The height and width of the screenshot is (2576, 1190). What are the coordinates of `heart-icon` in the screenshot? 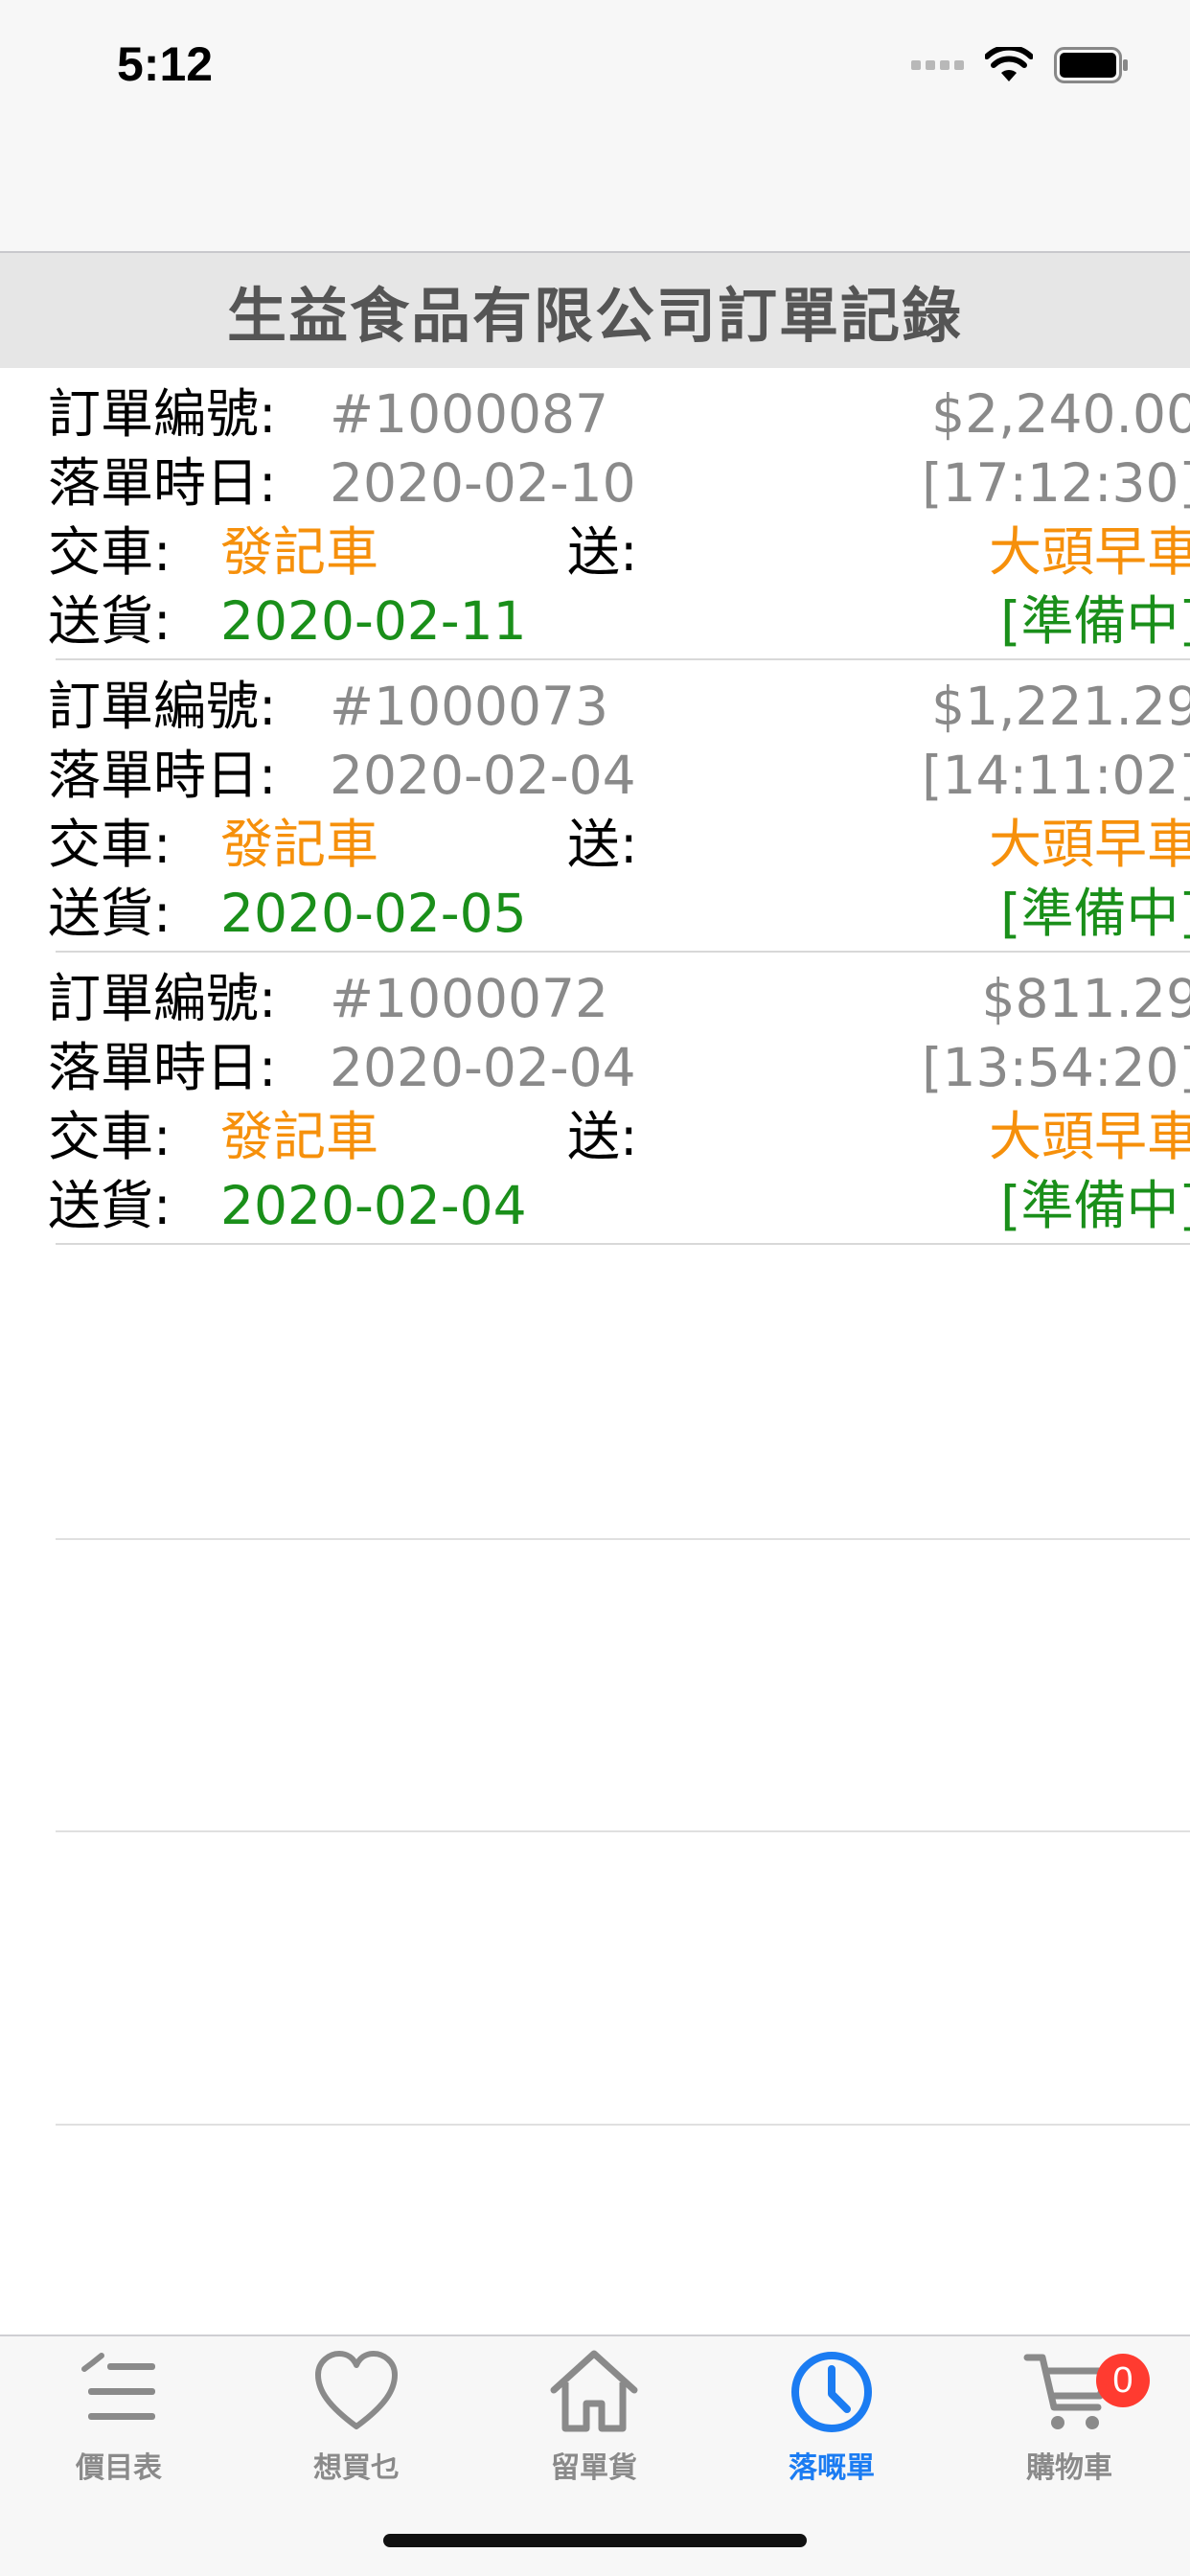 It's located at (357, 2390).